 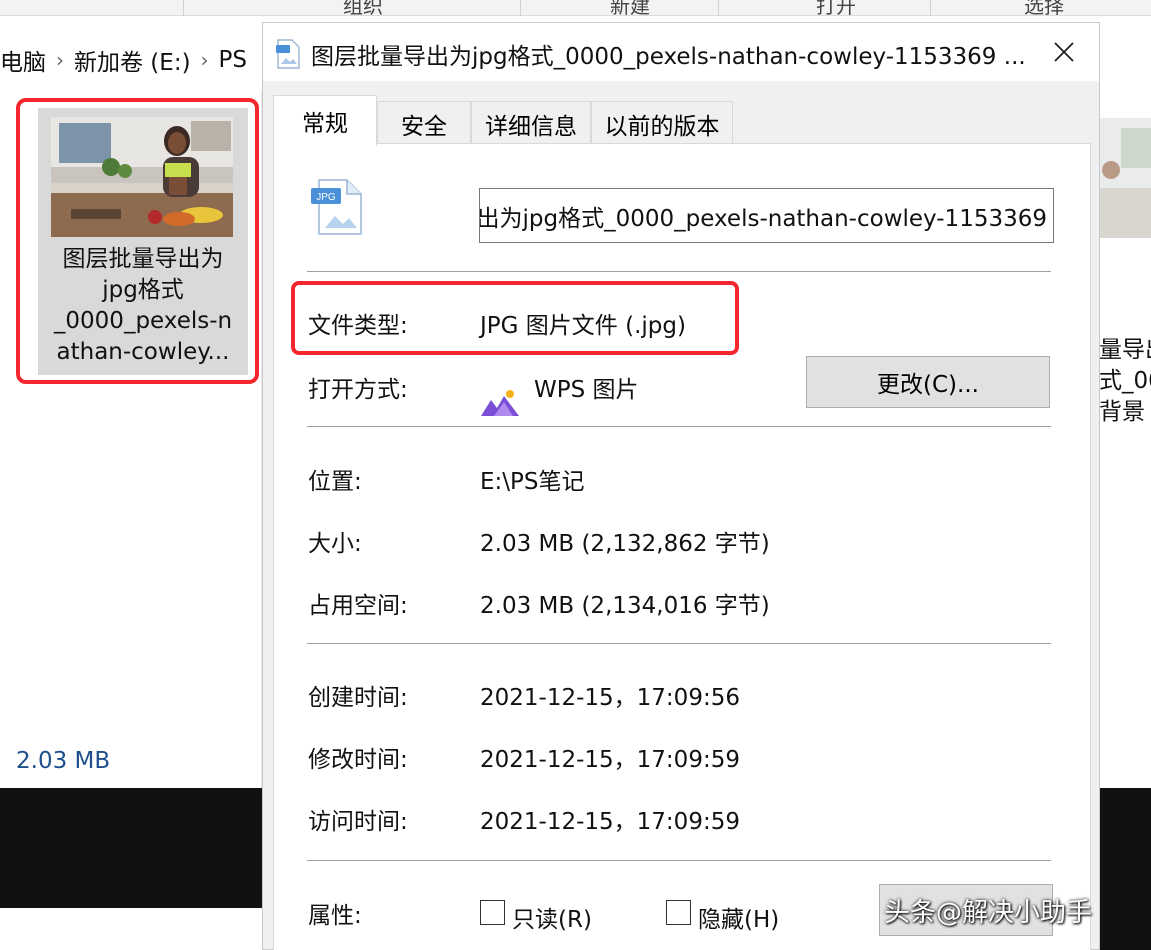 What do you see at coordinates (1044, 9) in the screenshot?
I see `ribbon-select: 选择` at bounding box center [1044, 9].